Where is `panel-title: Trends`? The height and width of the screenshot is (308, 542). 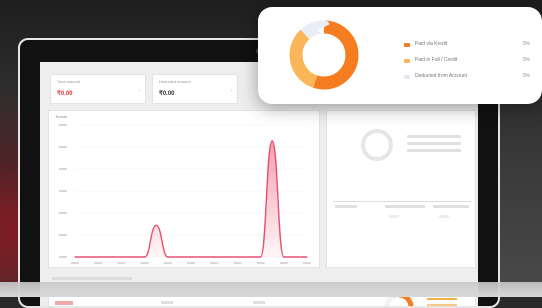 panel-title: Trends is located at coordinates (61, 116).